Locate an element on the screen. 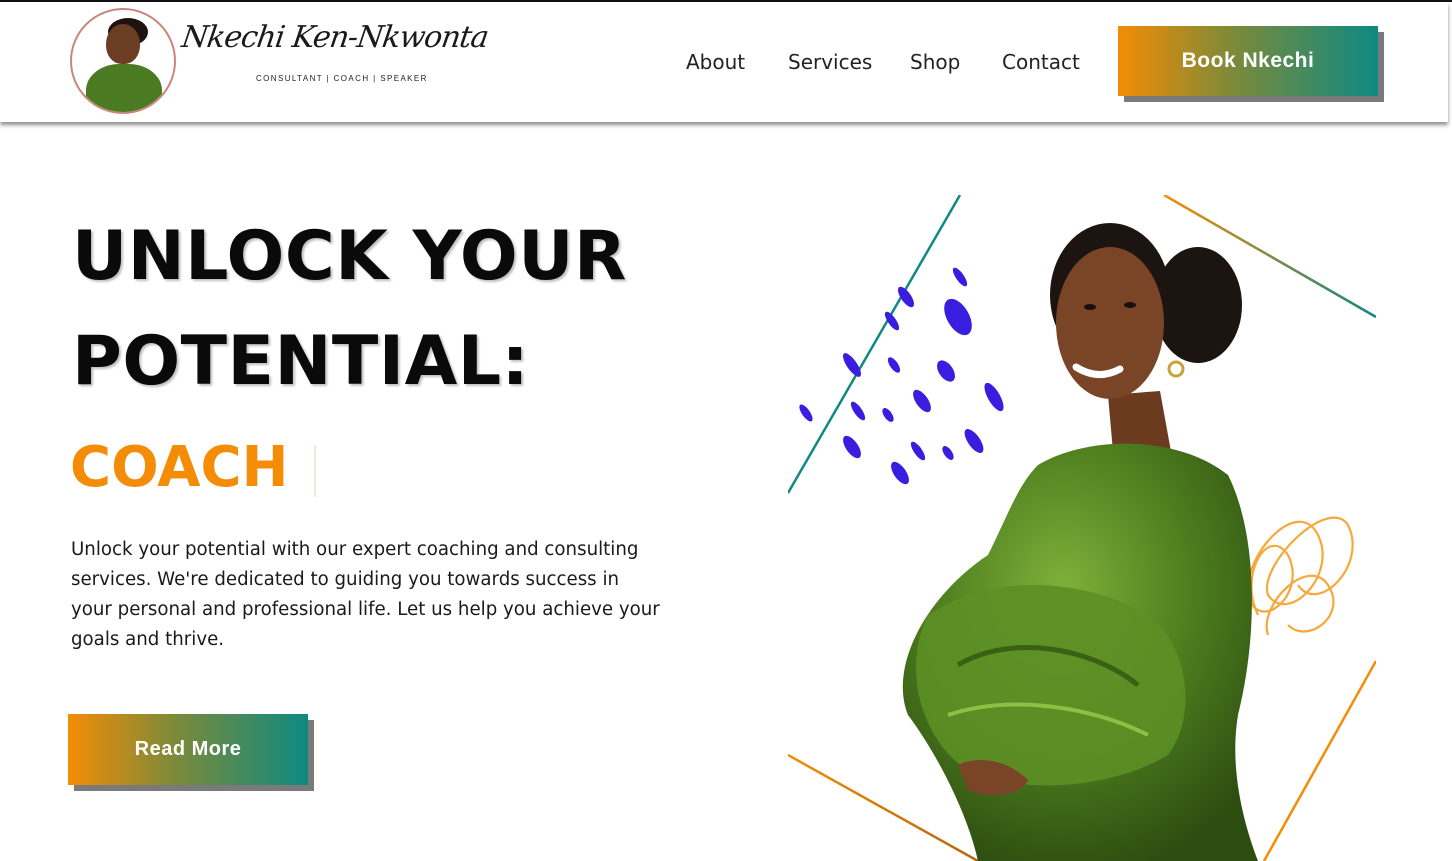 Image resolution: width=1452 pixels, height=861 pixels. blue-dots-decoration is located at coordinates (901, 376).